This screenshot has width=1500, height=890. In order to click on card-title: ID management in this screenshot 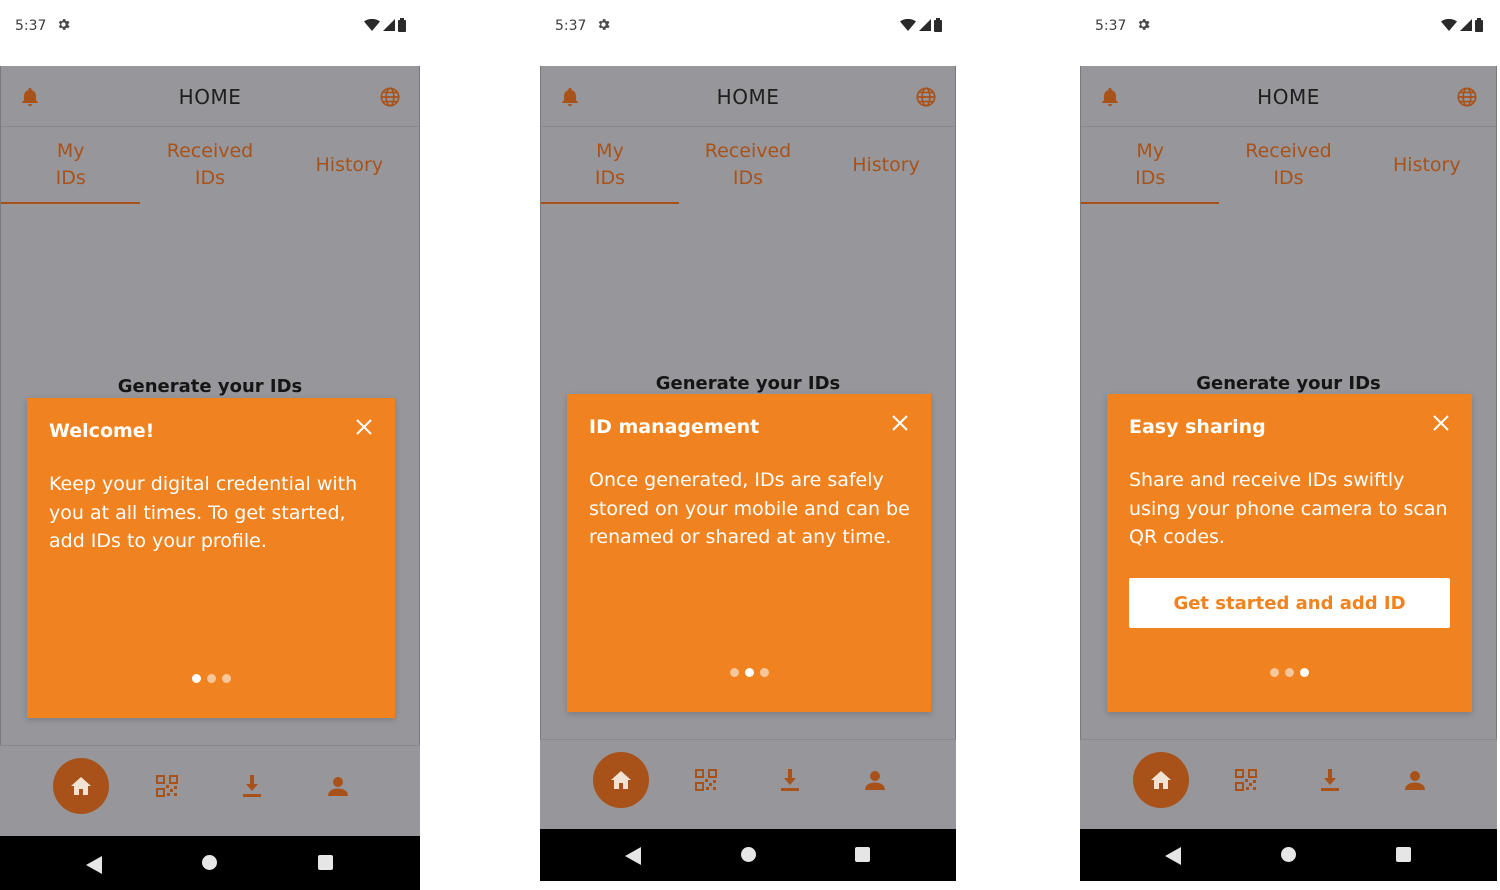, I will do `click(674, 427)`.